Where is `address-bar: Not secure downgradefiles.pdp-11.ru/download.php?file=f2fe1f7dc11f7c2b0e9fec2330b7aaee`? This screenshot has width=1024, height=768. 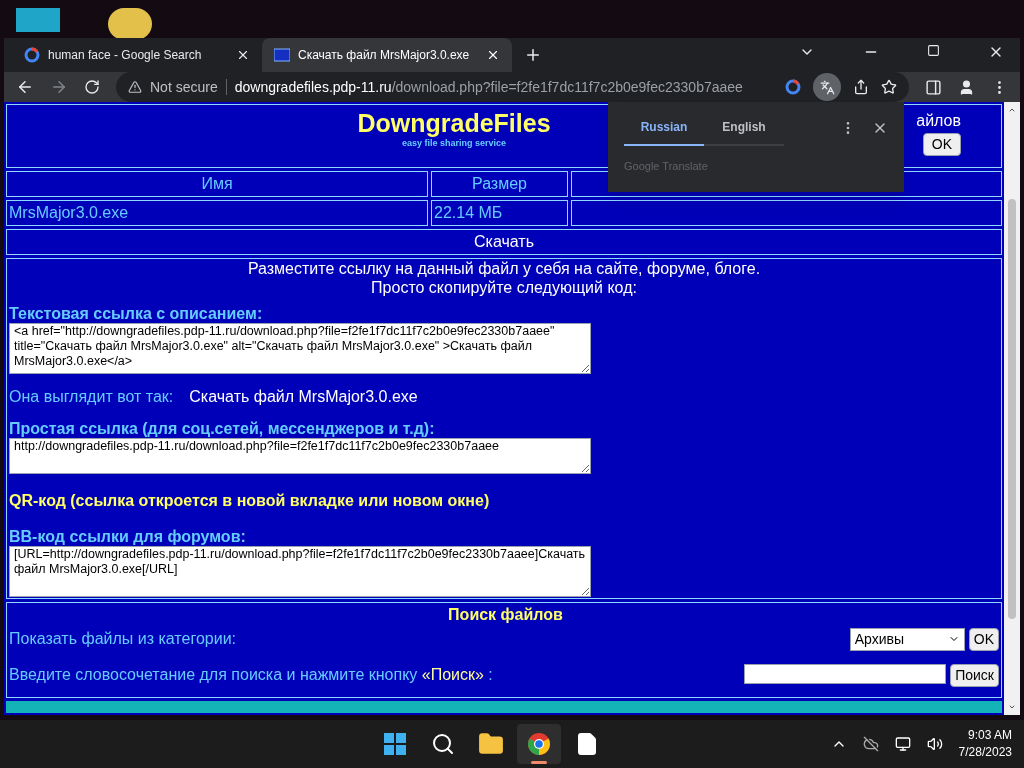
address-bar: Not secure downgradefiles.pdp-11.ru/download.php?file=f2fe1f7dc11f7c2b0e9fec2330b7aaee is located at coordinates (512, 87).